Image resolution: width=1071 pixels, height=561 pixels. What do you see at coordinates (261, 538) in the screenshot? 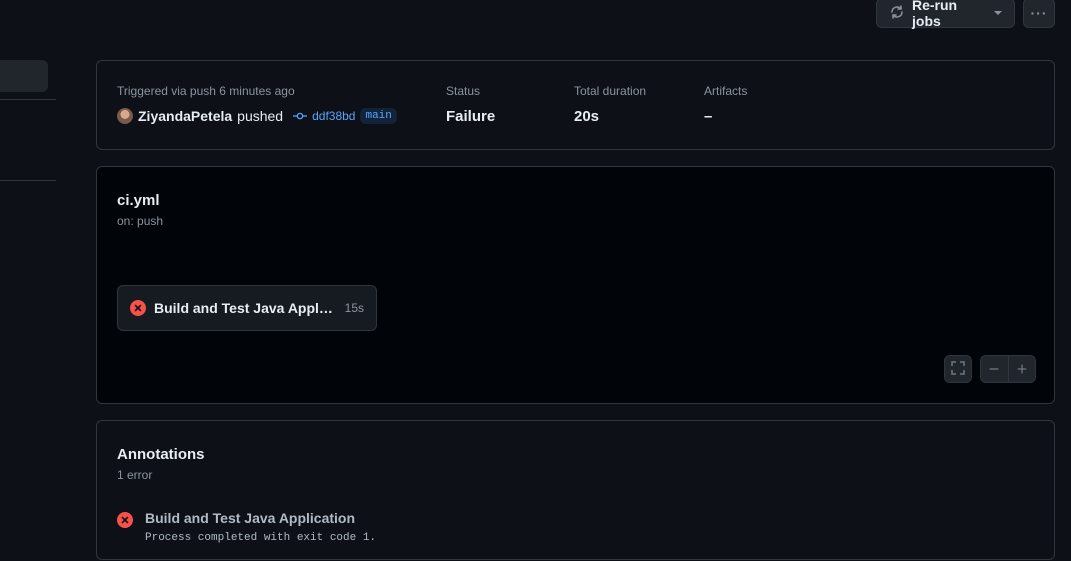
I see `annotation-message: Process completed with exit code 1.` at bounding box center [261, 538].